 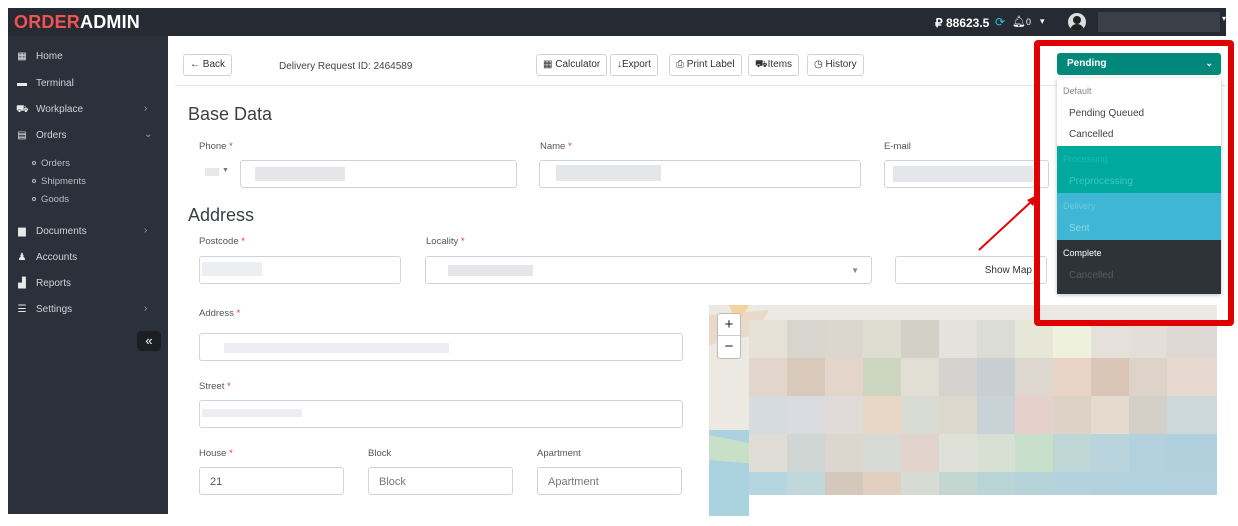 I want to click on grid-icon: ▦, so click(x=22, y=56).